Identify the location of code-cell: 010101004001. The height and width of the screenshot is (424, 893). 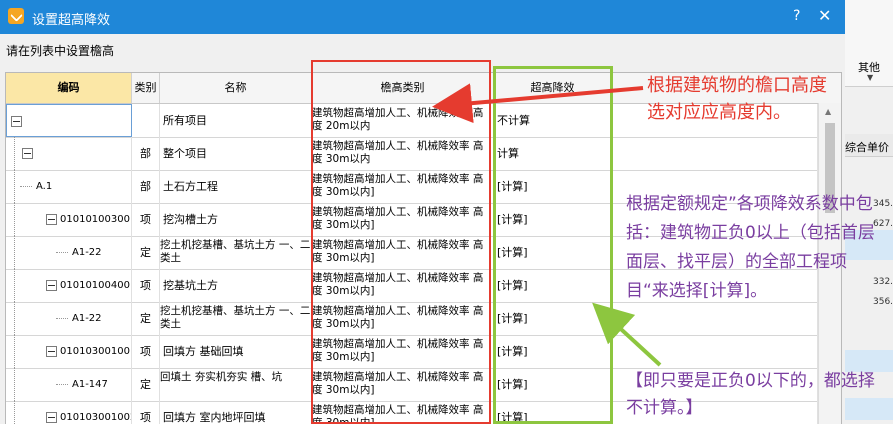
(69, 285).